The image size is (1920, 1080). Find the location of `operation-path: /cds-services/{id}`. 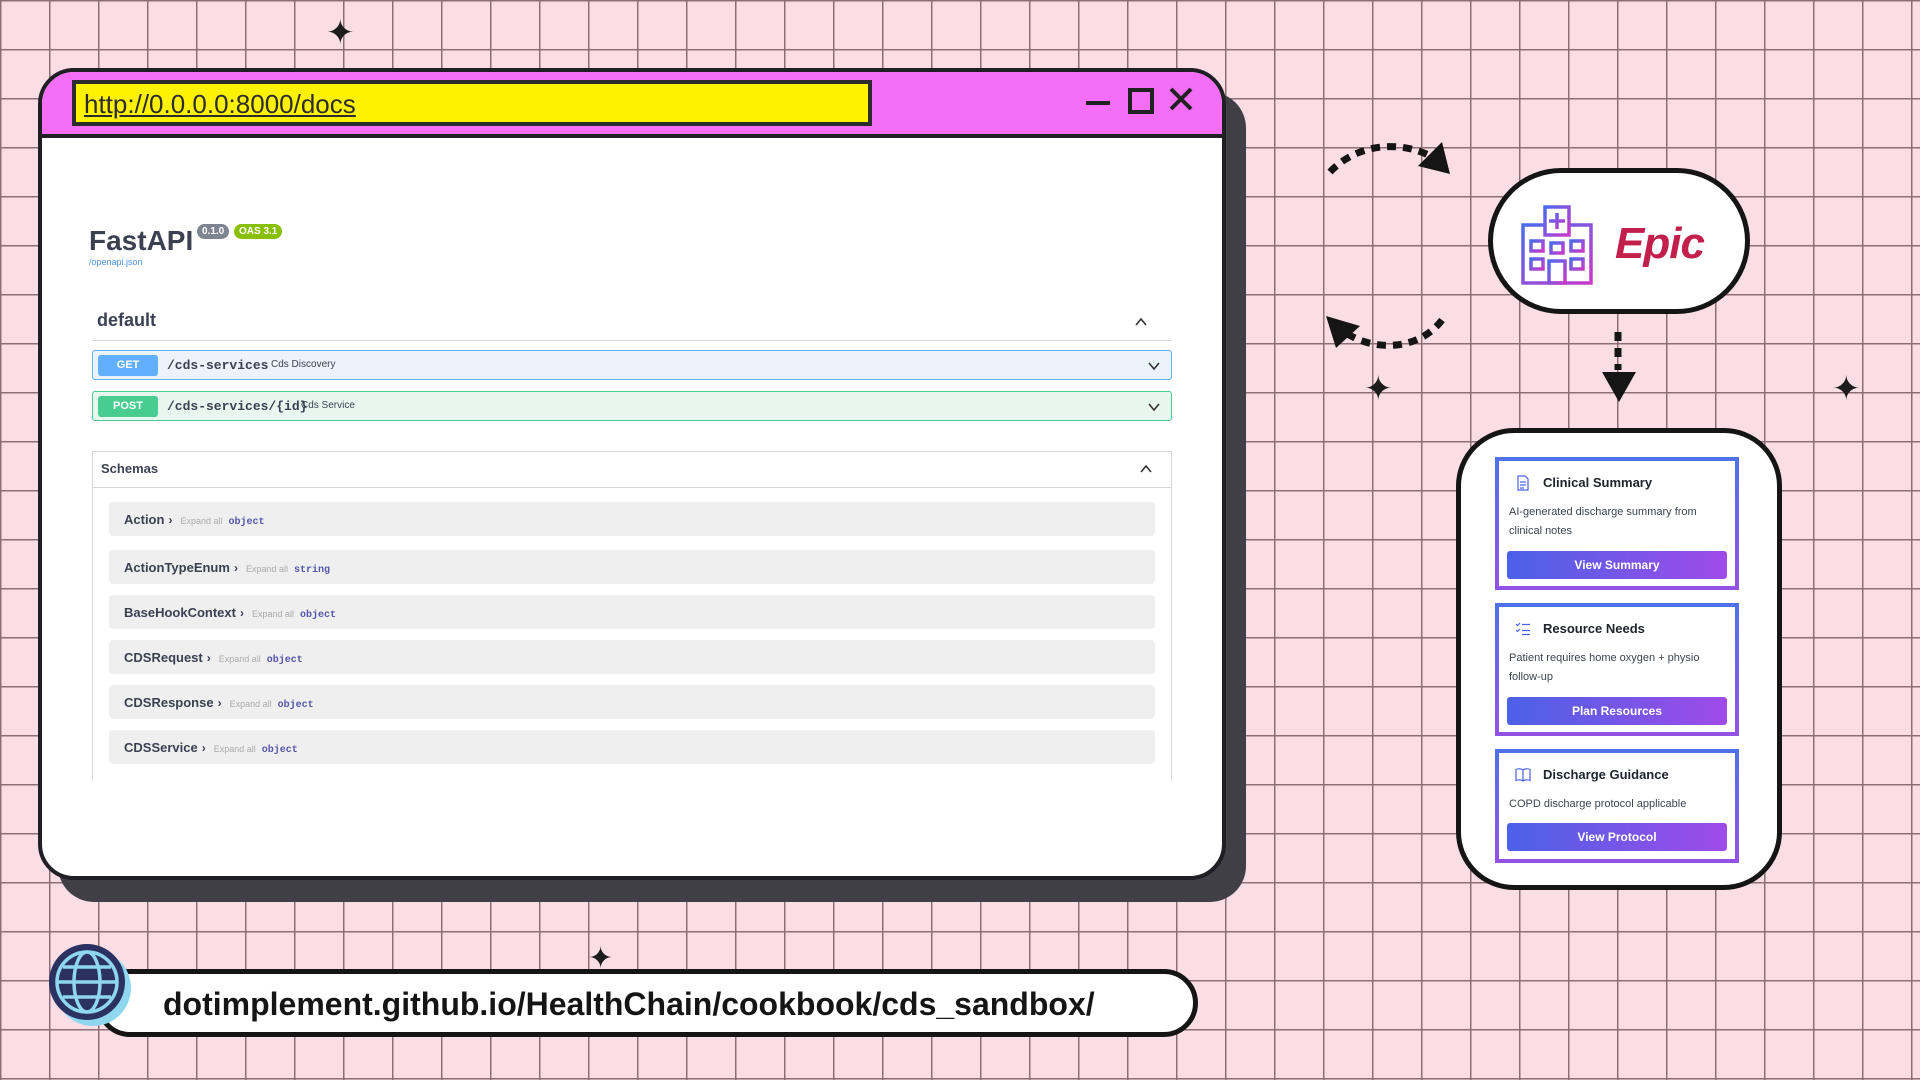

operation-path: /cds-services/{id} is located at coordinates (237, 406).